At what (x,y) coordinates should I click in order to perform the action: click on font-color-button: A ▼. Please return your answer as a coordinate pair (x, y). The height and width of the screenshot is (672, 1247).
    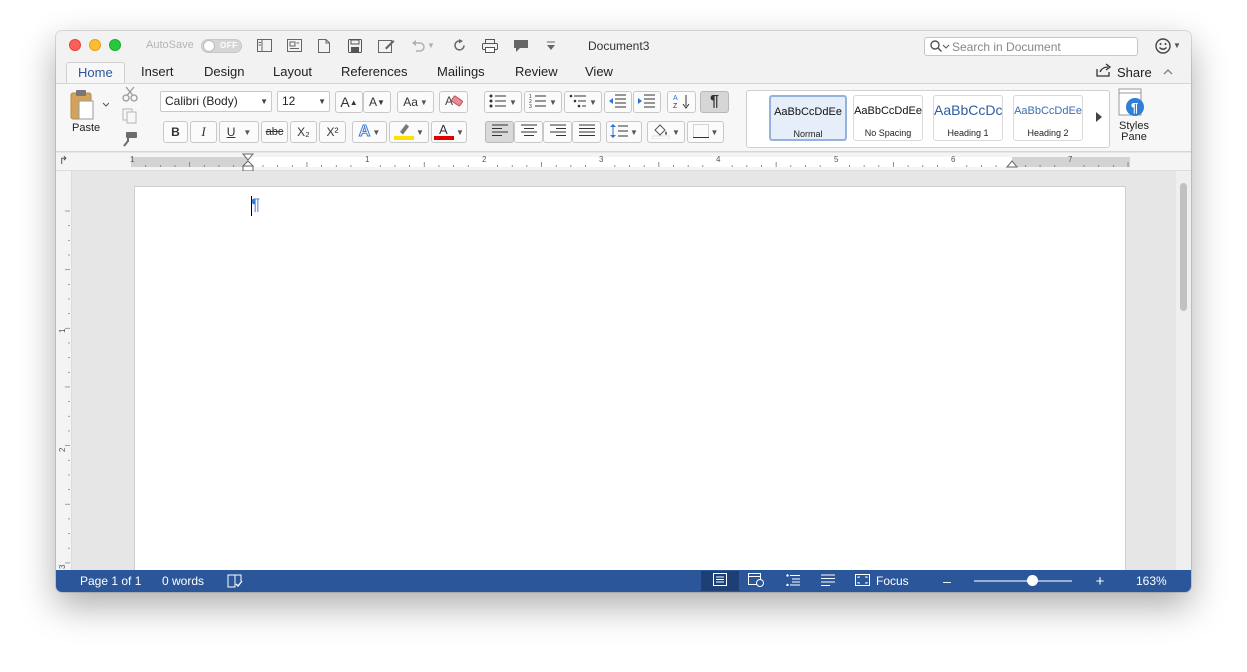
    Looking at the image, I should click on (449, 132).